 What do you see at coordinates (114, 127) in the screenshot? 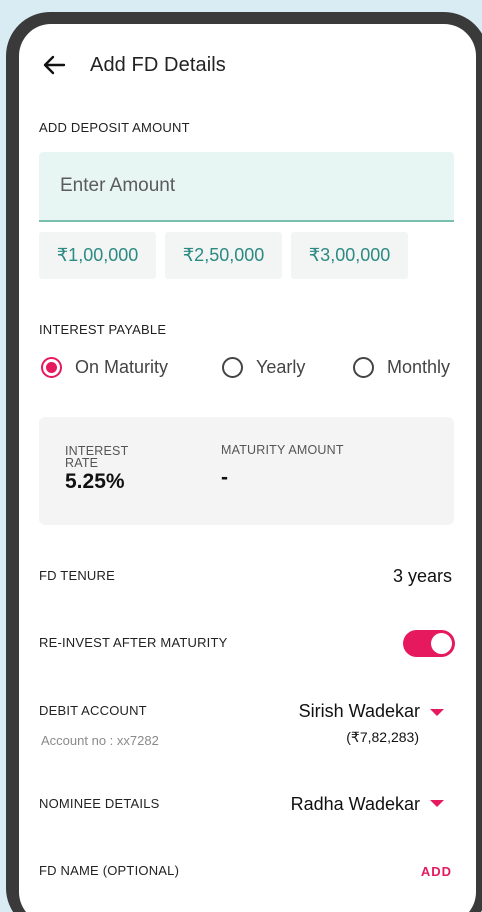
I see `deposit-amount-label: ADD DEPOSIT AMOUNT` at bounding box center [114, 127].